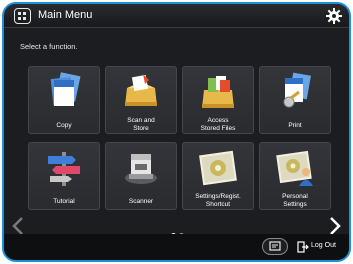  Describe the element at coordinates (141, 92) in the screenshot. I see `scan-store-icon` at that location.